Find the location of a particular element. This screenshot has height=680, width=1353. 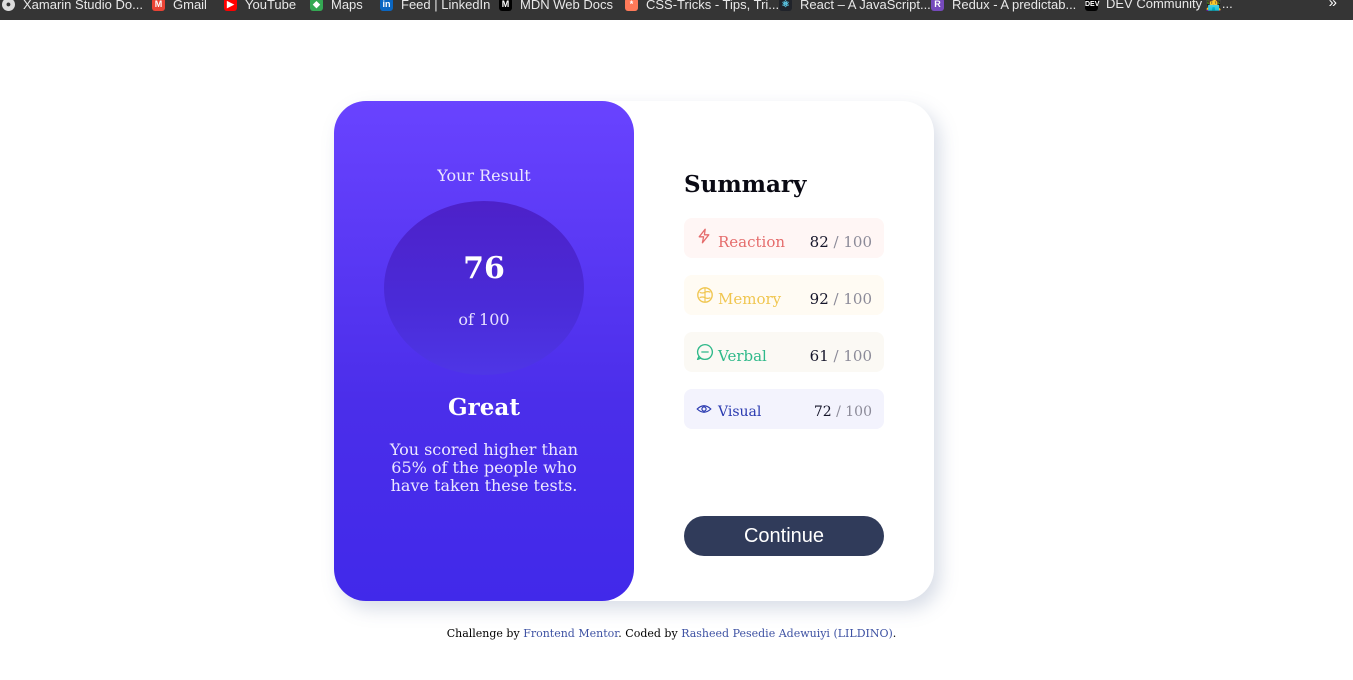

bookmark-label: YouTube is located at coordinates (271, 6).